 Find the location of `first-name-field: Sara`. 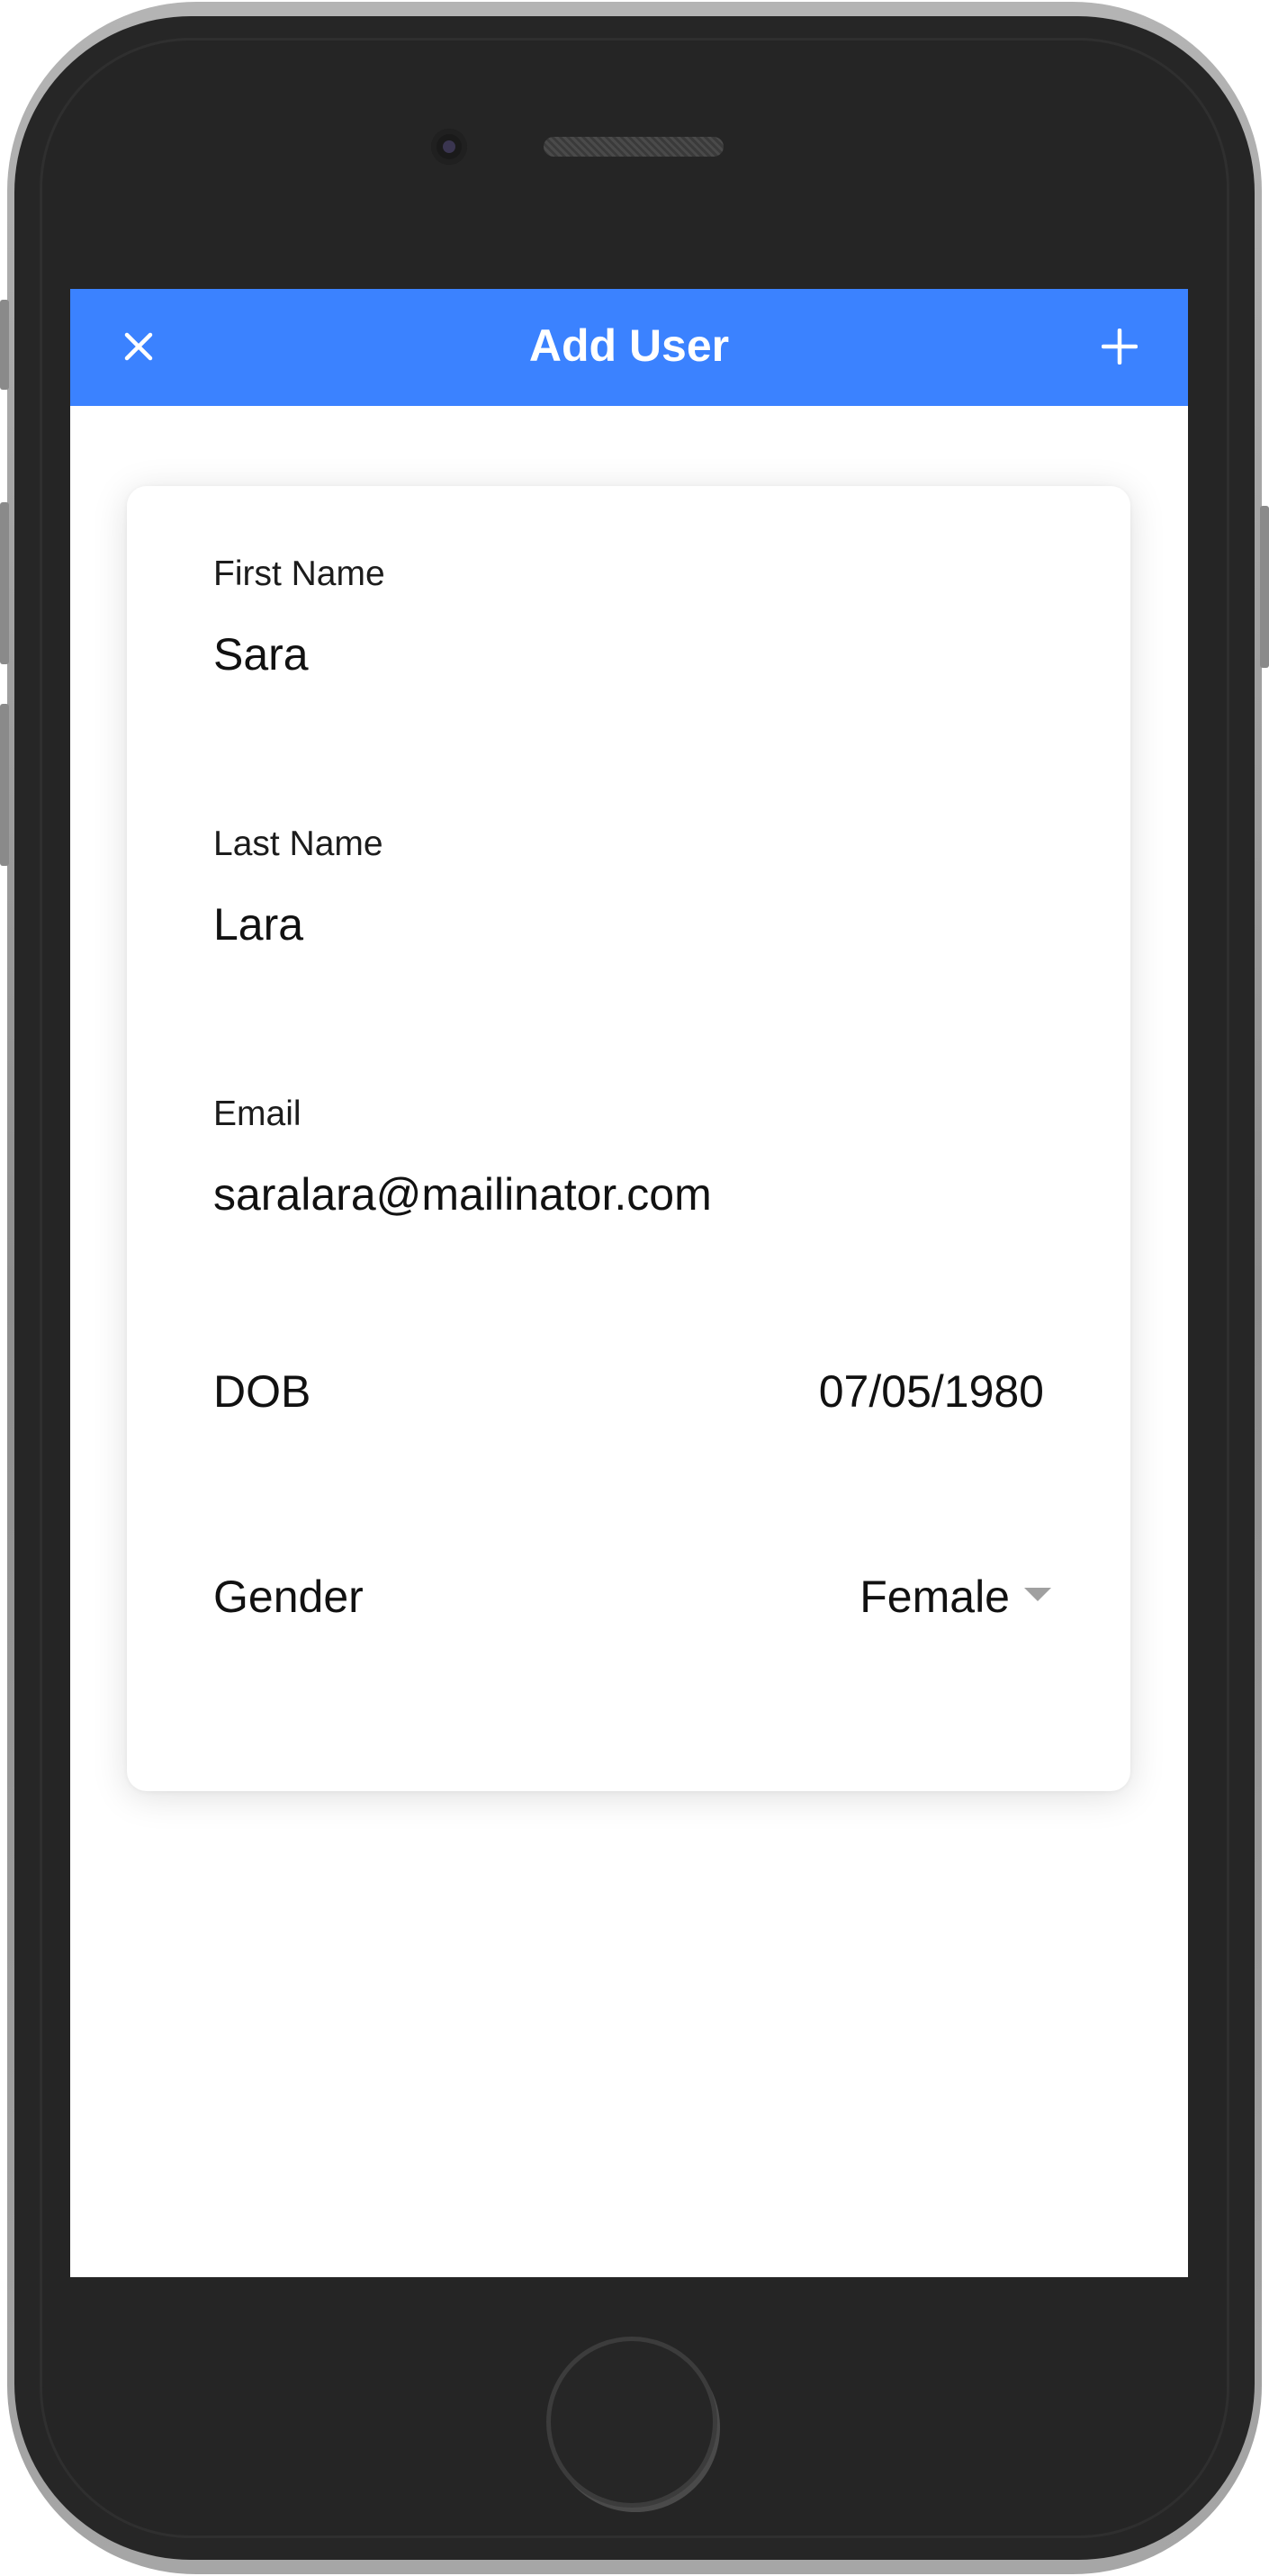

first-name-field: Sara is located at coordinates (261, 654).